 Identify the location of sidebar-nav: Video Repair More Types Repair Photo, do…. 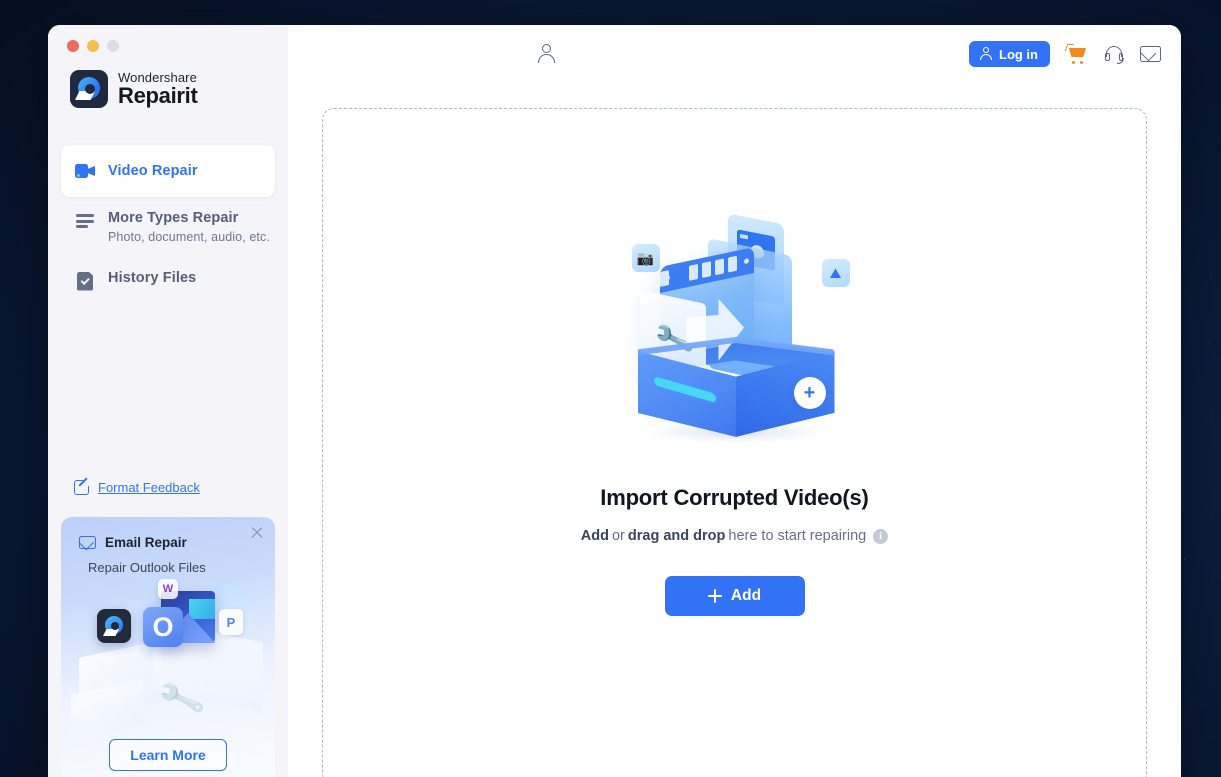
(168, 227).